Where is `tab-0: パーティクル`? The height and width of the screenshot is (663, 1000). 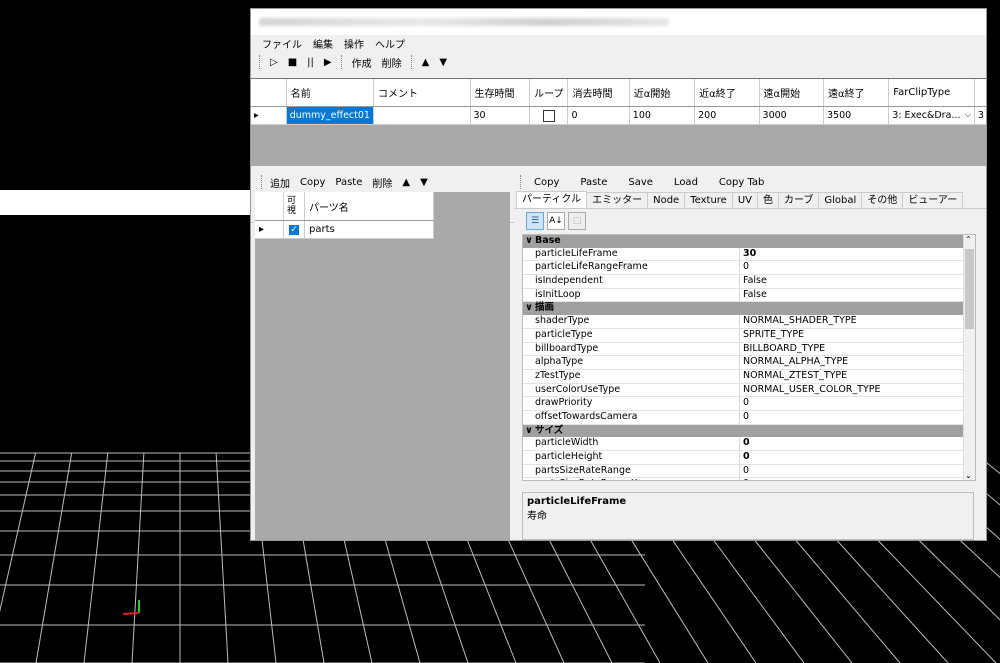 tab-0: パーティクル is located at coordinates (552, 199).